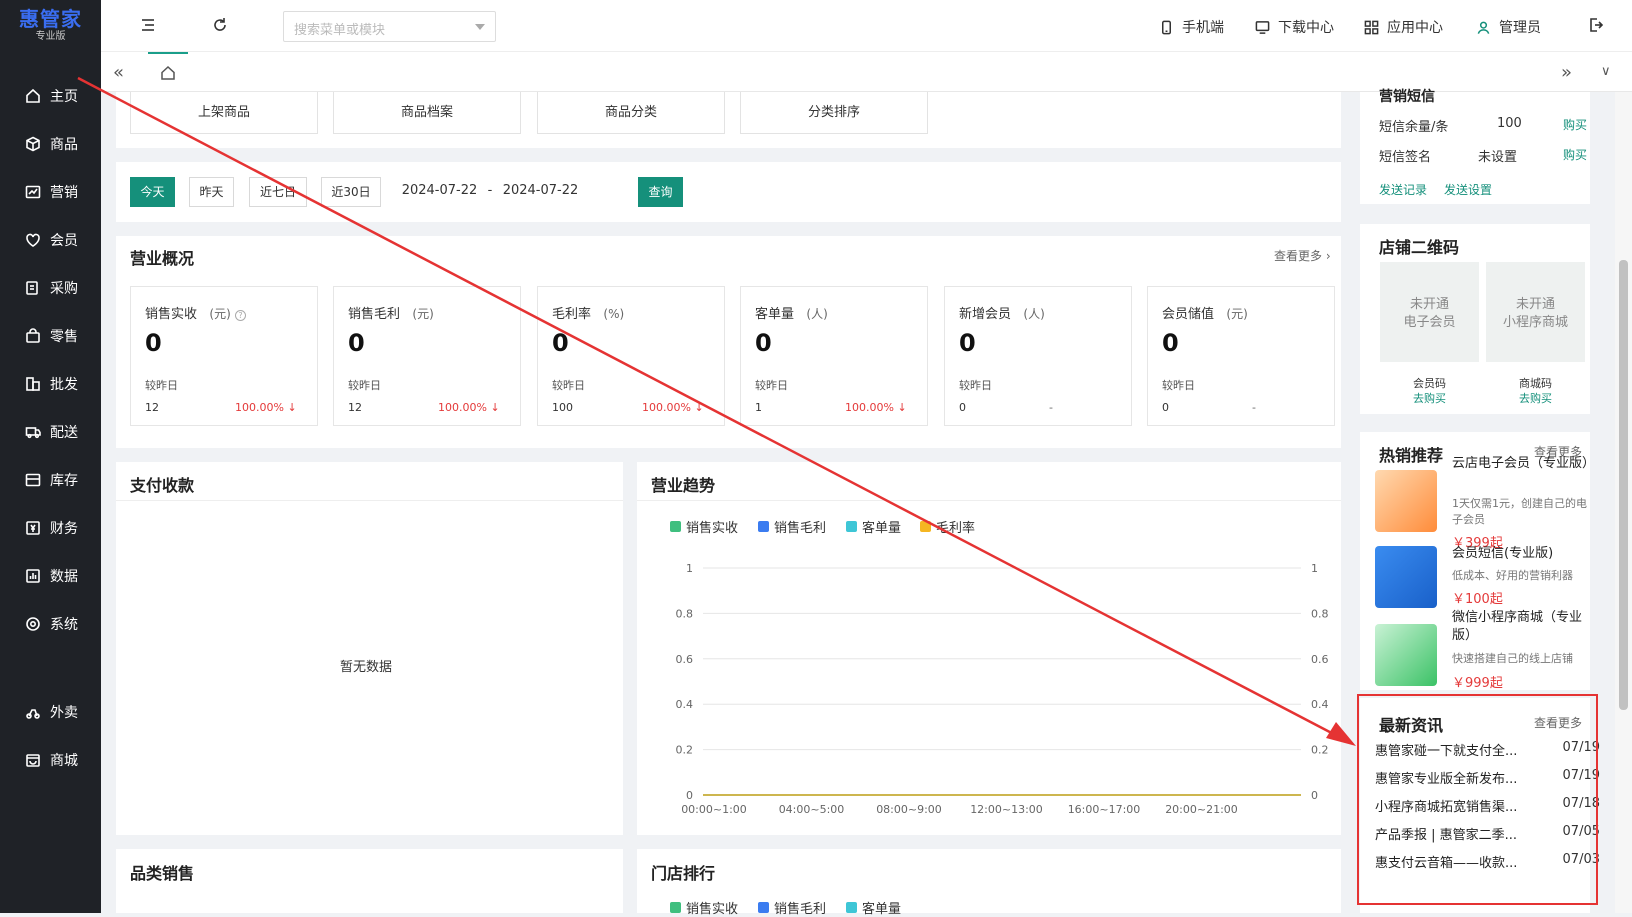 The width and height of the screenshot is (1632, 917). Describe the element at coordinates (660, 192) in the screenshot. I see `query-button: 查询` at that location.